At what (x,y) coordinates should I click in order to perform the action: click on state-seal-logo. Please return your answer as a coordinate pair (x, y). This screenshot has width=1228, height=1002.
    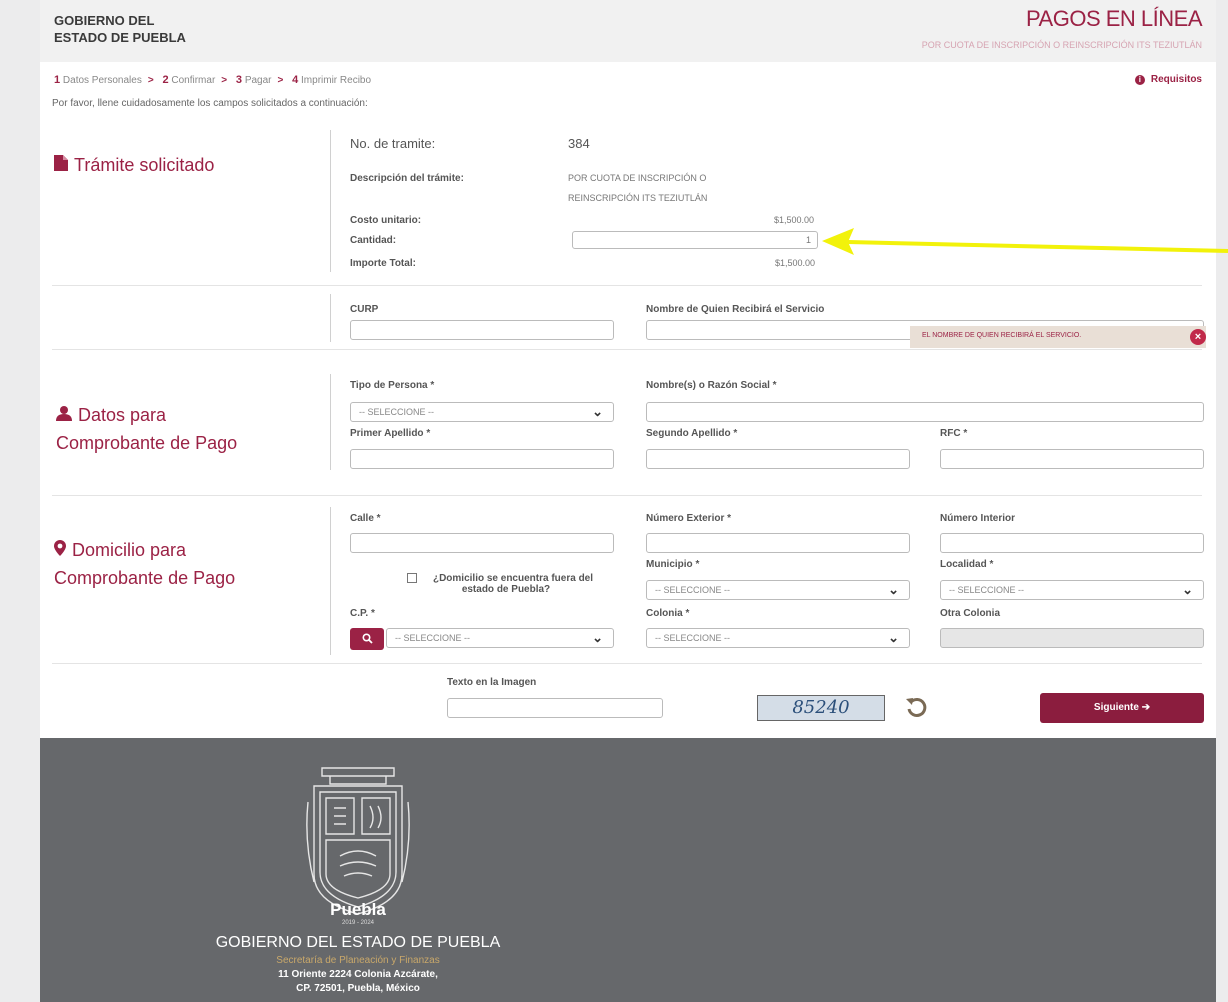
    Looking at the image, I should click on (358, 841).